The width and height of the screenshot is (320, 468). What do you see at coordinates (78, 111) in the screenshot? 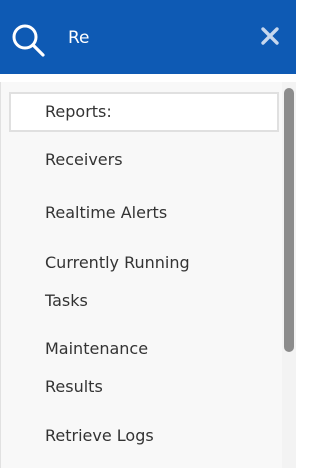
I see `result-label: Reports:` at bounding box center [78, 111].